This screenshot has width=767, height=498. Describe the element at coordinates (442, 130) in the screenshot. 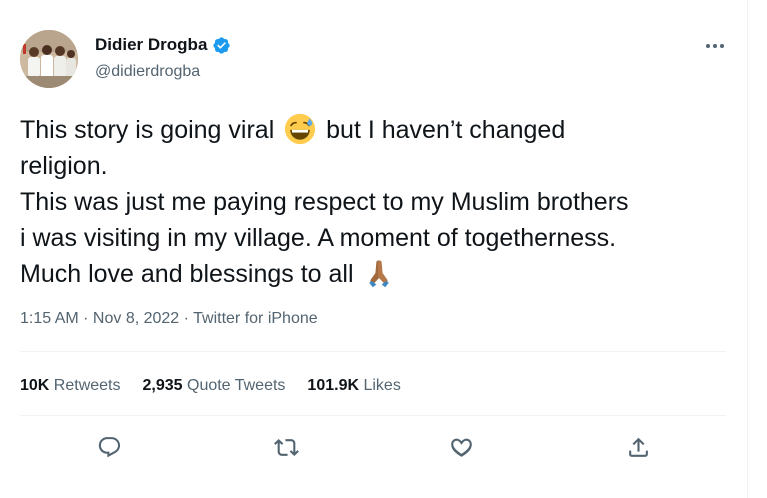

I see `tweet-line-1-end: but I haven’t changed` at that location.